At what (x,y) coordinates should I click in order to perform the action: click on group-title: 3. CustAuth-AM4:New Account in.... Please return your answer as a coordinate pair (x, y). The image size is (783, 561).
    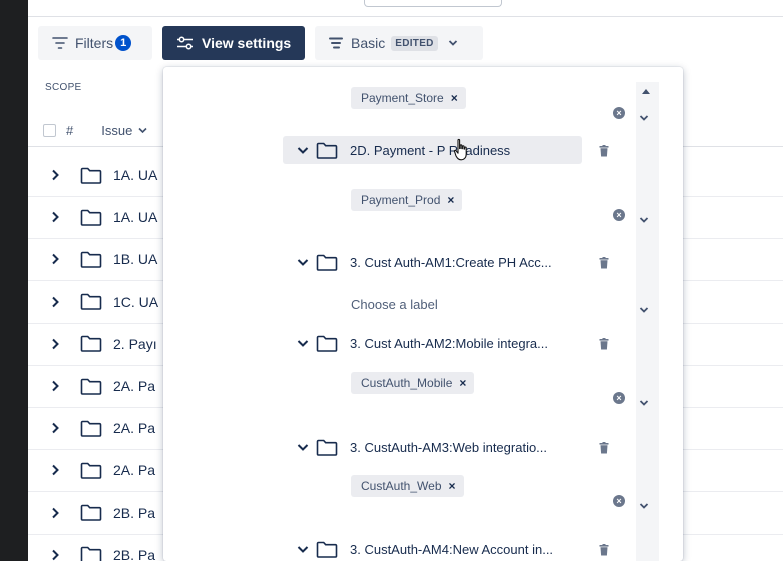
    Looking at the image, I should click on (452, 549).